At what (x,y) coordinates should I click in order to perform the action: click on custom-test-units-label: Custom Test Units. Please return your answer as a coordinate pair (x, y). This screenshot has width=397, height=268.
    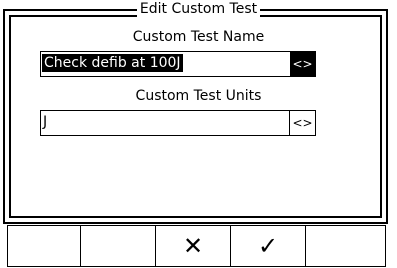
    Looking at the image, I should click on (198, 96).